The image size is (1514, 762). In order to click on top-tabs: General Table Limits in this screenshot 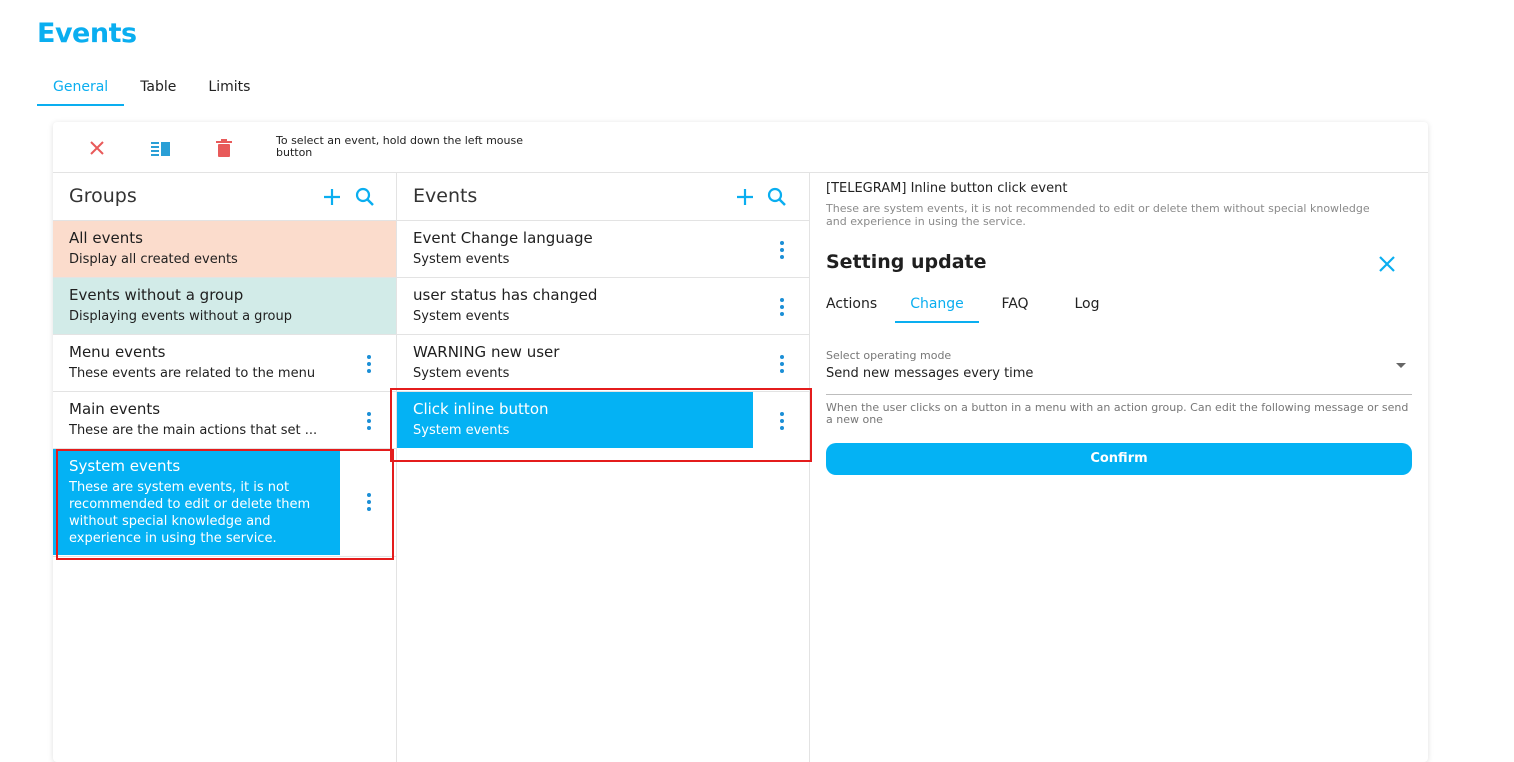, I will do `click(151, 90)`.